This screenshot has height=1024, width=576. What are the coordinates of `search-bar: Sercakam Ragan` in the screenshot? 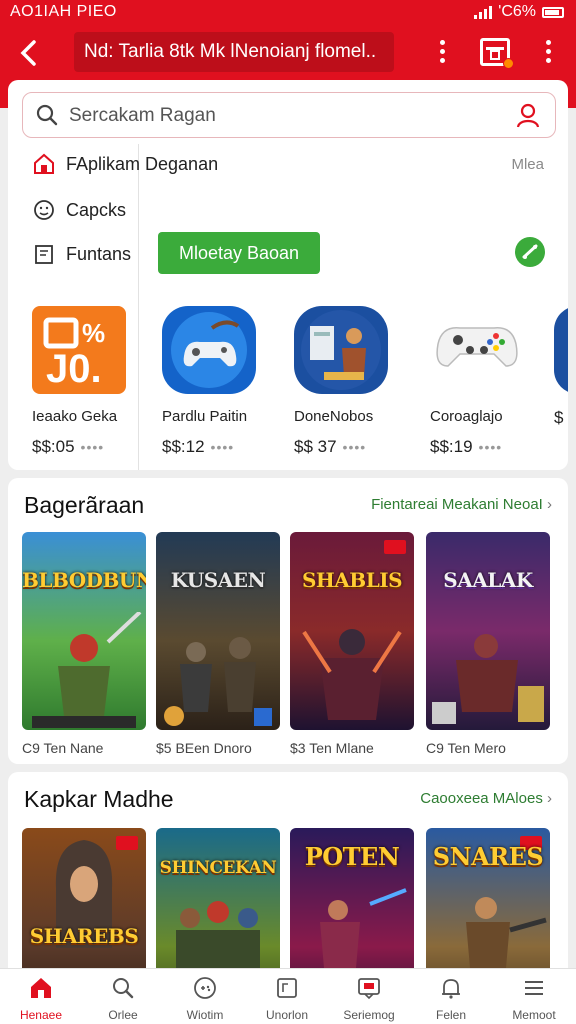 It's located at (289, 115).